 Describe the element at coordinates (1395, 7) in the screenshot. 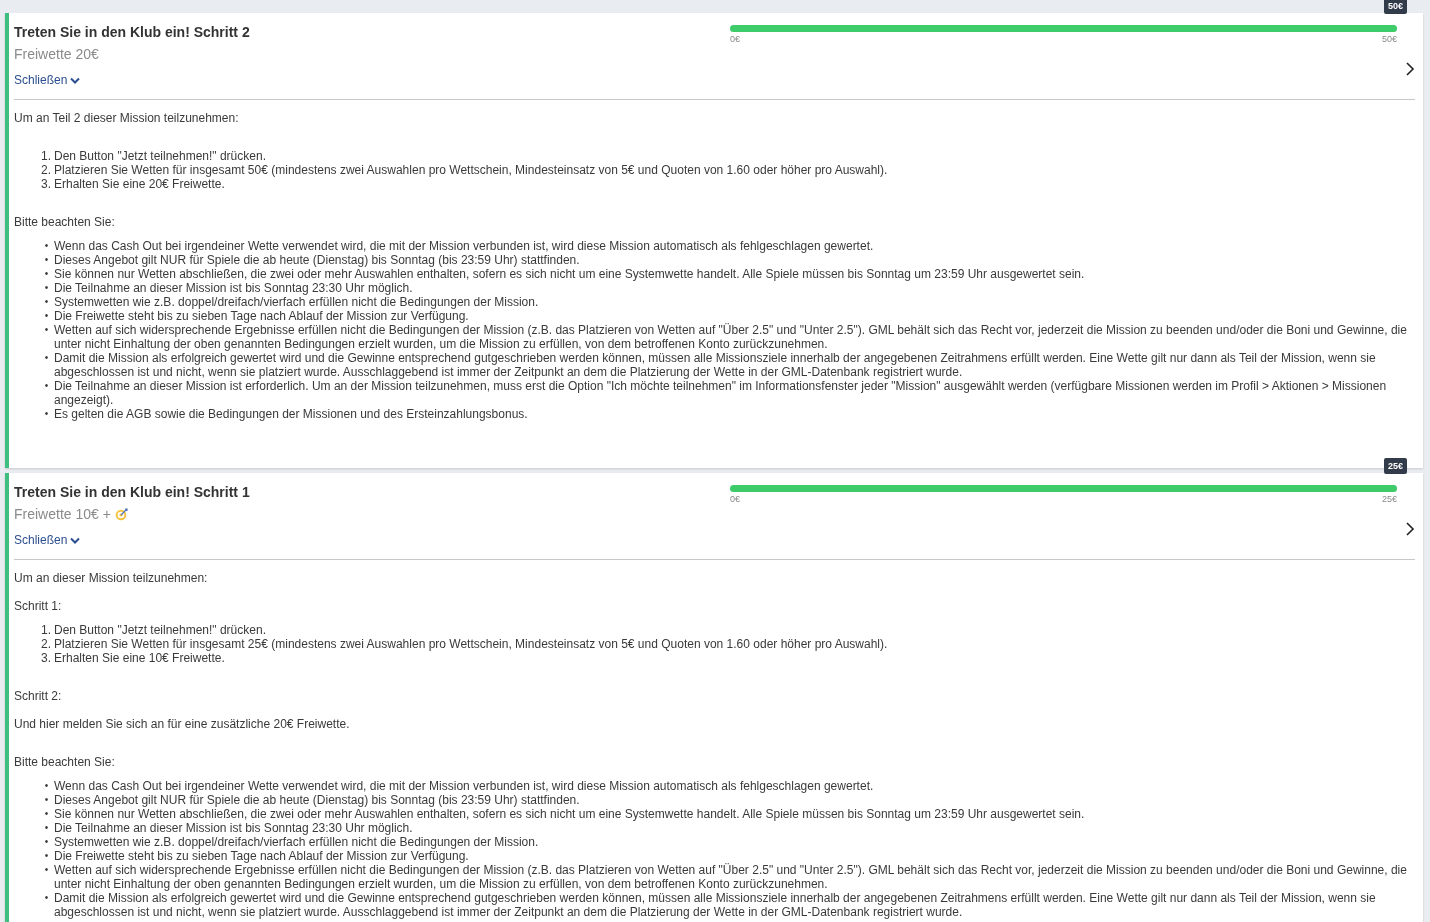

I see `progress-tooltip: 50€` at that location.